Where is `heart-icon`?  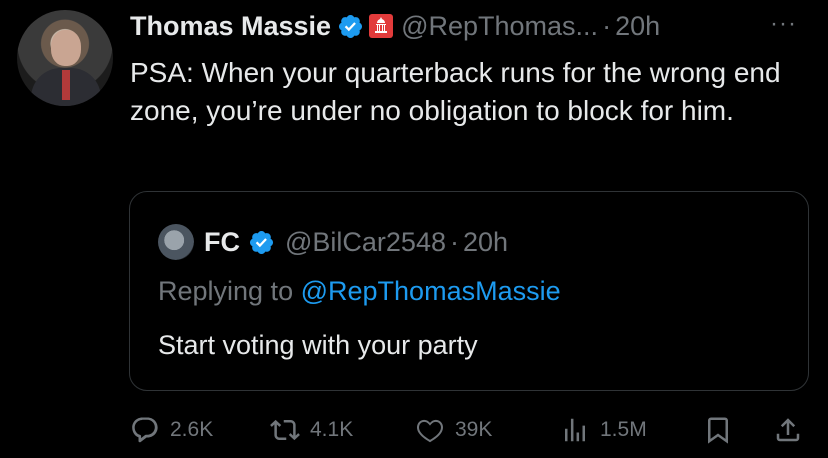 heart-icon is located at coordinates (430, 431).